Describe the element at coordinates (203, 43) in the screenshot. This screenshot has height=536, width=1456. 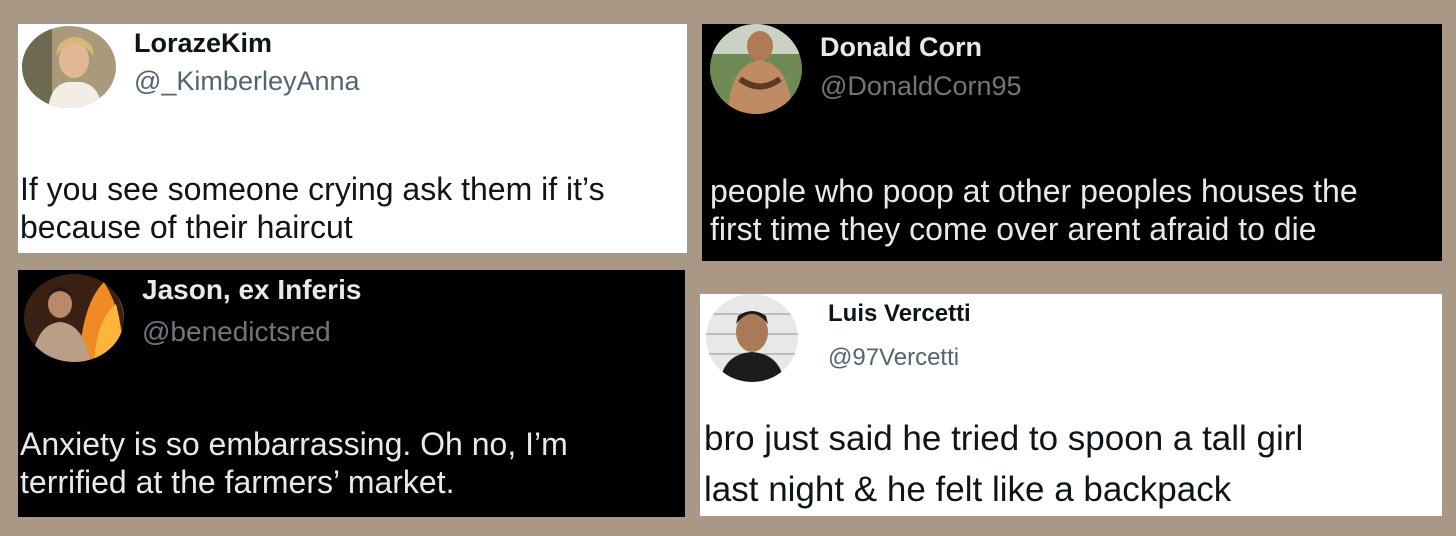
I see `display-name: LorazeKim` at that location.